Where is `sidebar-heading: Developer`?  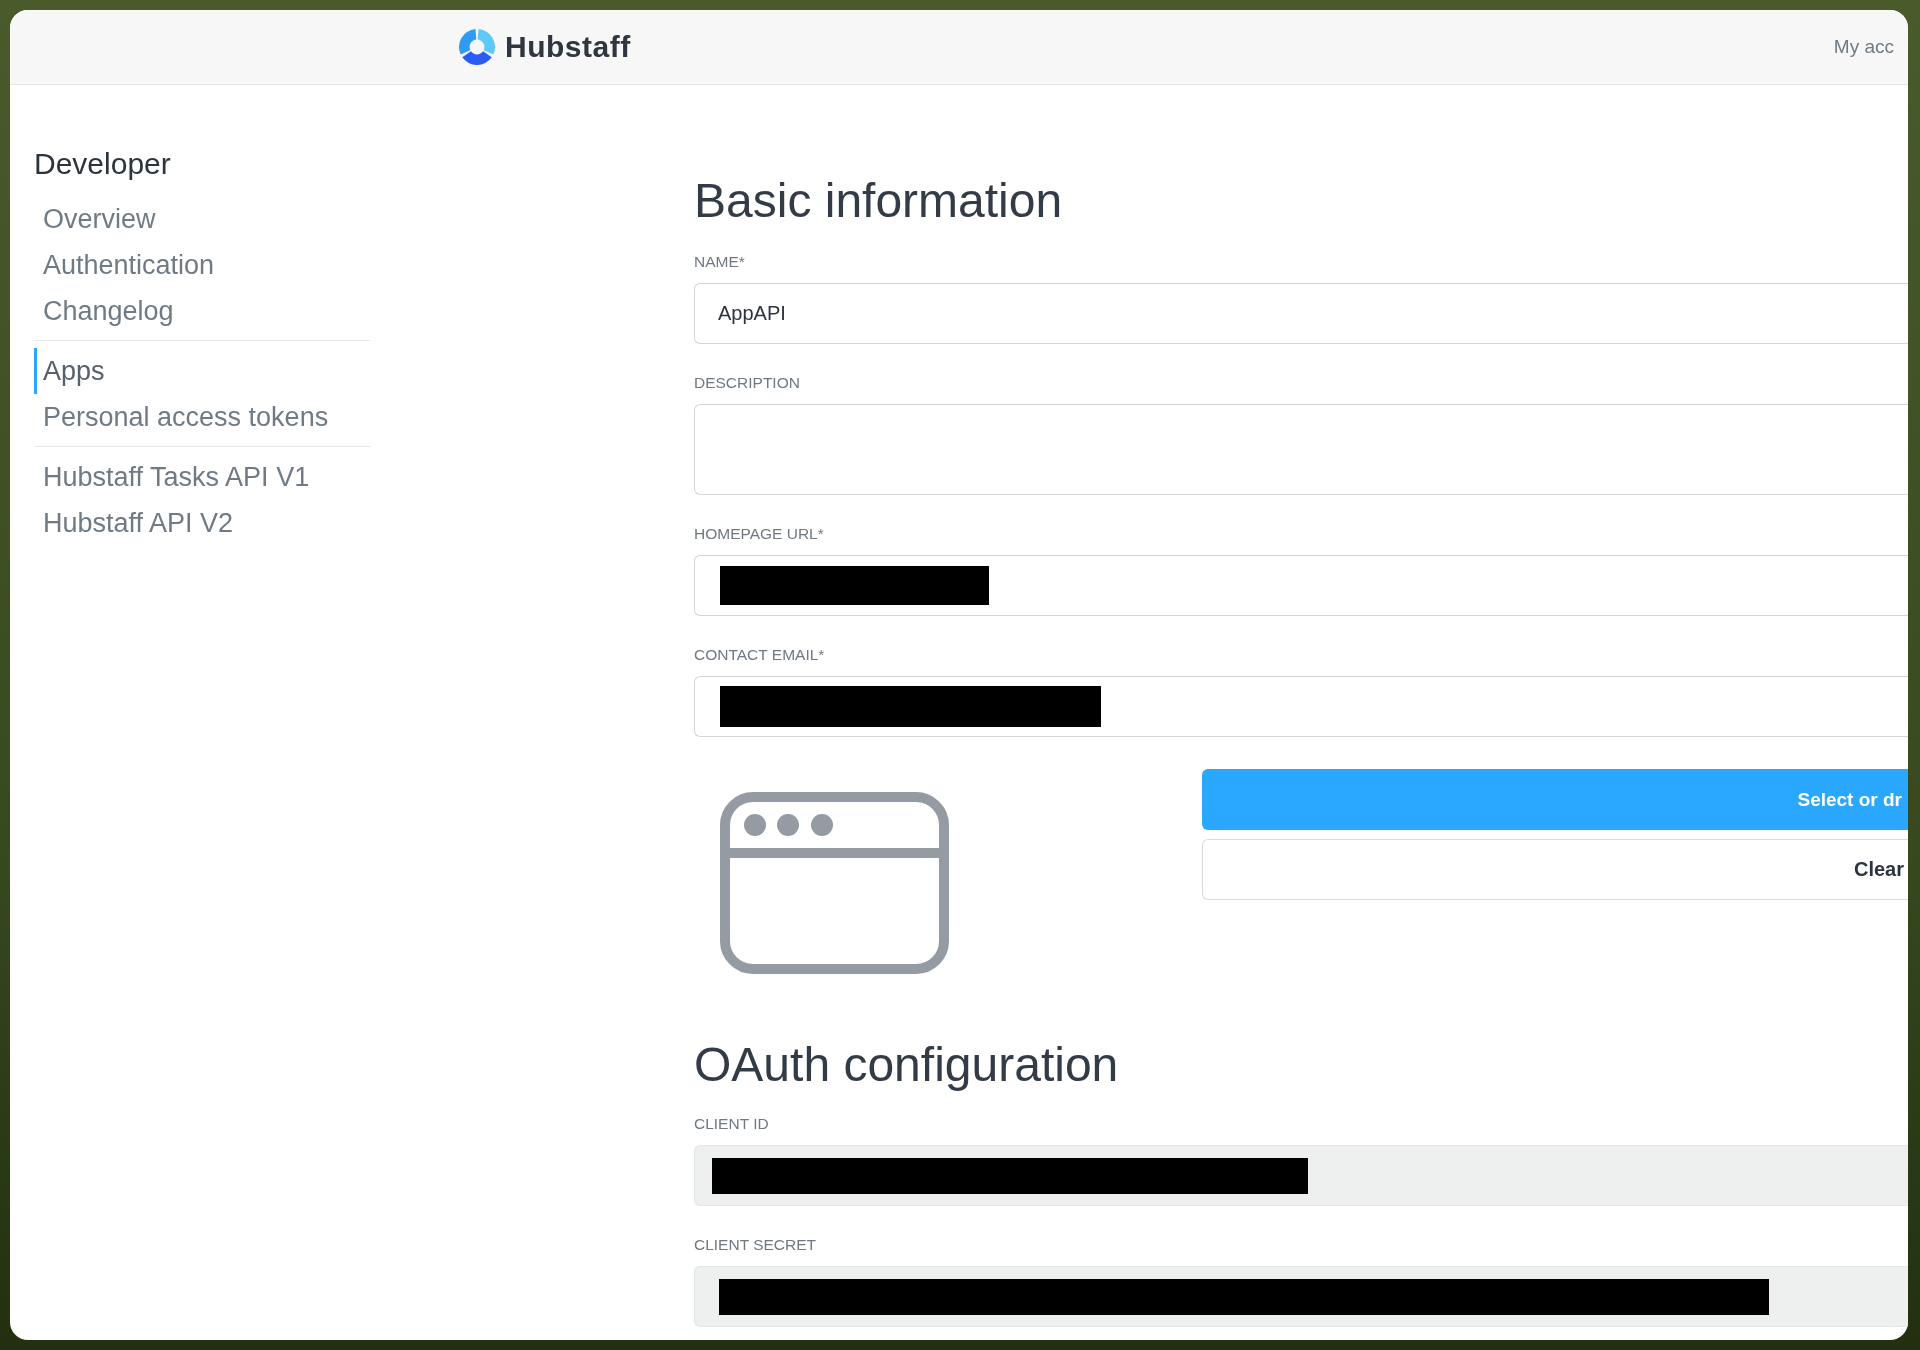 sidebar-heading: Developer is located at coordinates (102, 164).